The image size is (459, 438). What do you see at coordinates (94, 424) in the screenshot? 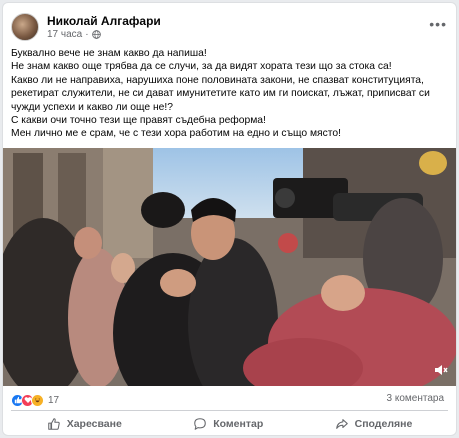
I see `like-label: Харесване` at bounding box center [94, 424].